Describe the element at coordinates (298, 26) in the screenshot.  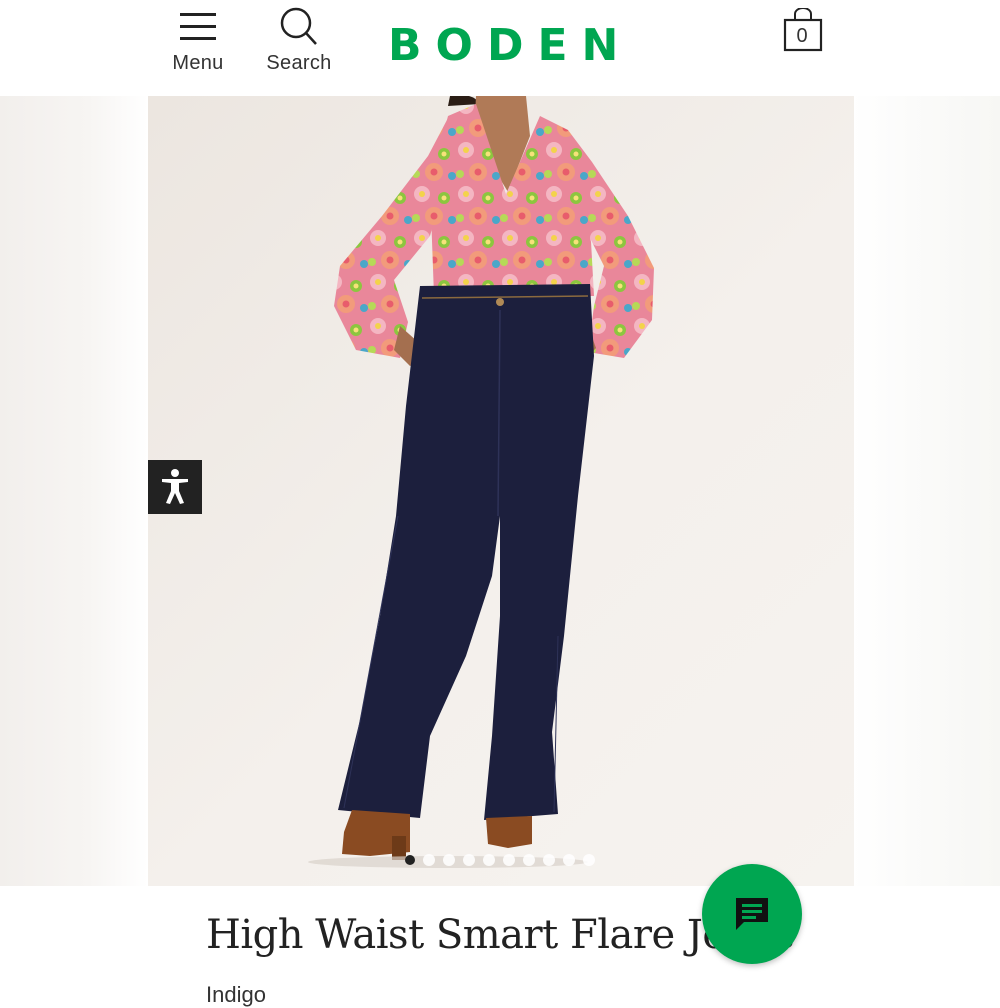
I see `search-icon` at that location.